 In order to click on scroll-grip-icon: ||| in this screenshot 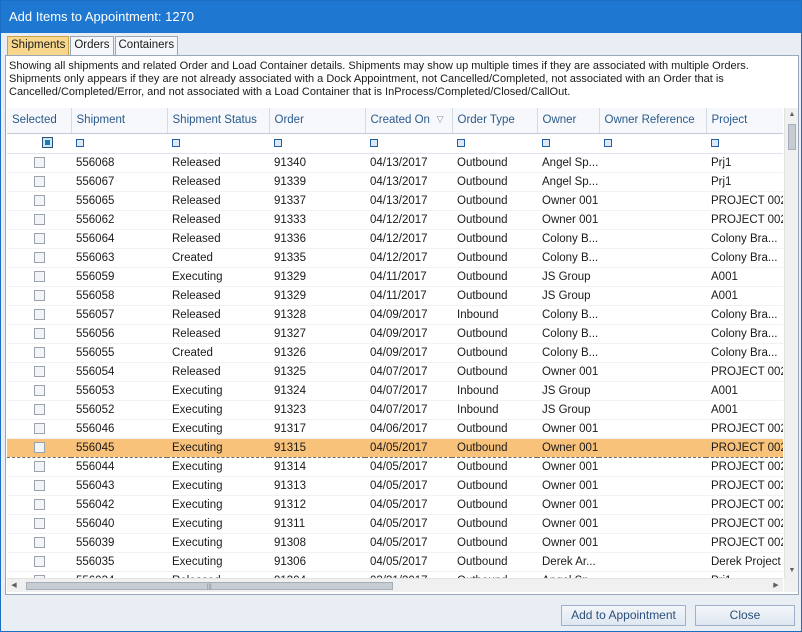, I will do `click(209, 587)`.